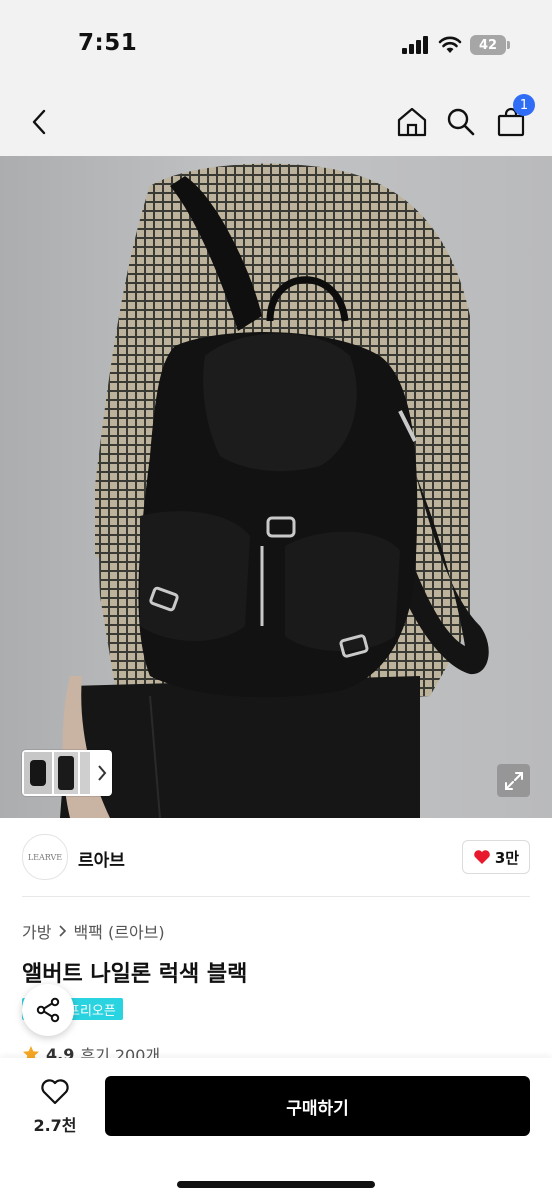 Image resolution: width=552 pixels, height=1200 pixels. What do you see at coordinates (317, 1106) in the screenshot?
I see `buy-button: 구매하기` at bounding box center [317, 1106].